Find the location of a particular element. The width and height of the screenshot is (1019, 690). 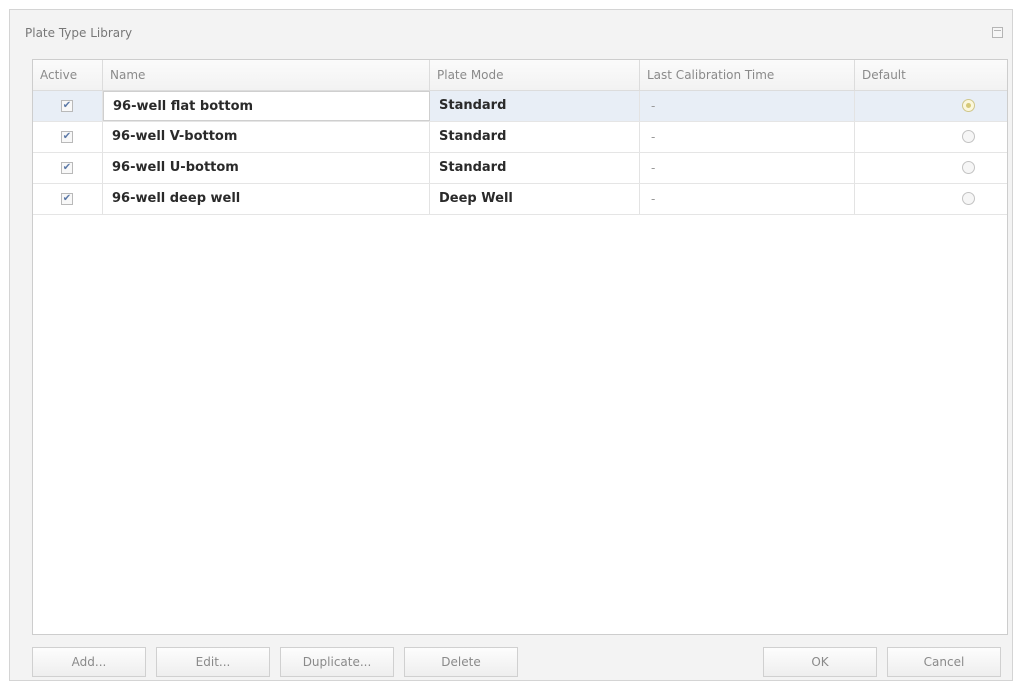

name-cell: 96-well flat bottom is located at coordinates (266, 106).